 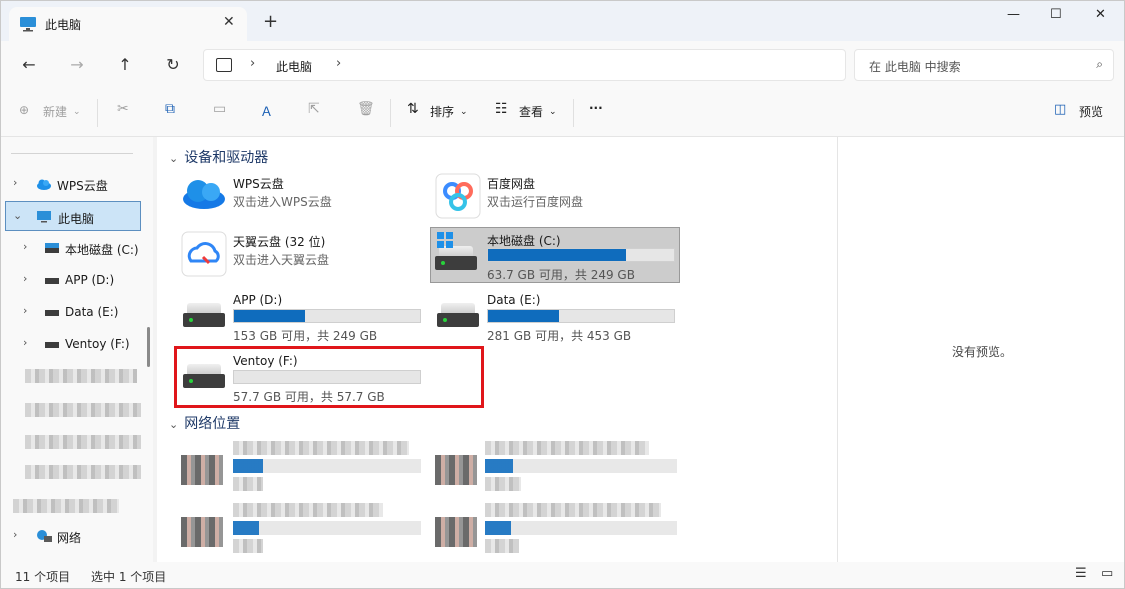 What do you see at coordinates (125, 65) in the screenshot?
I see `up-button: ↑` at bounding box center [125, 65].